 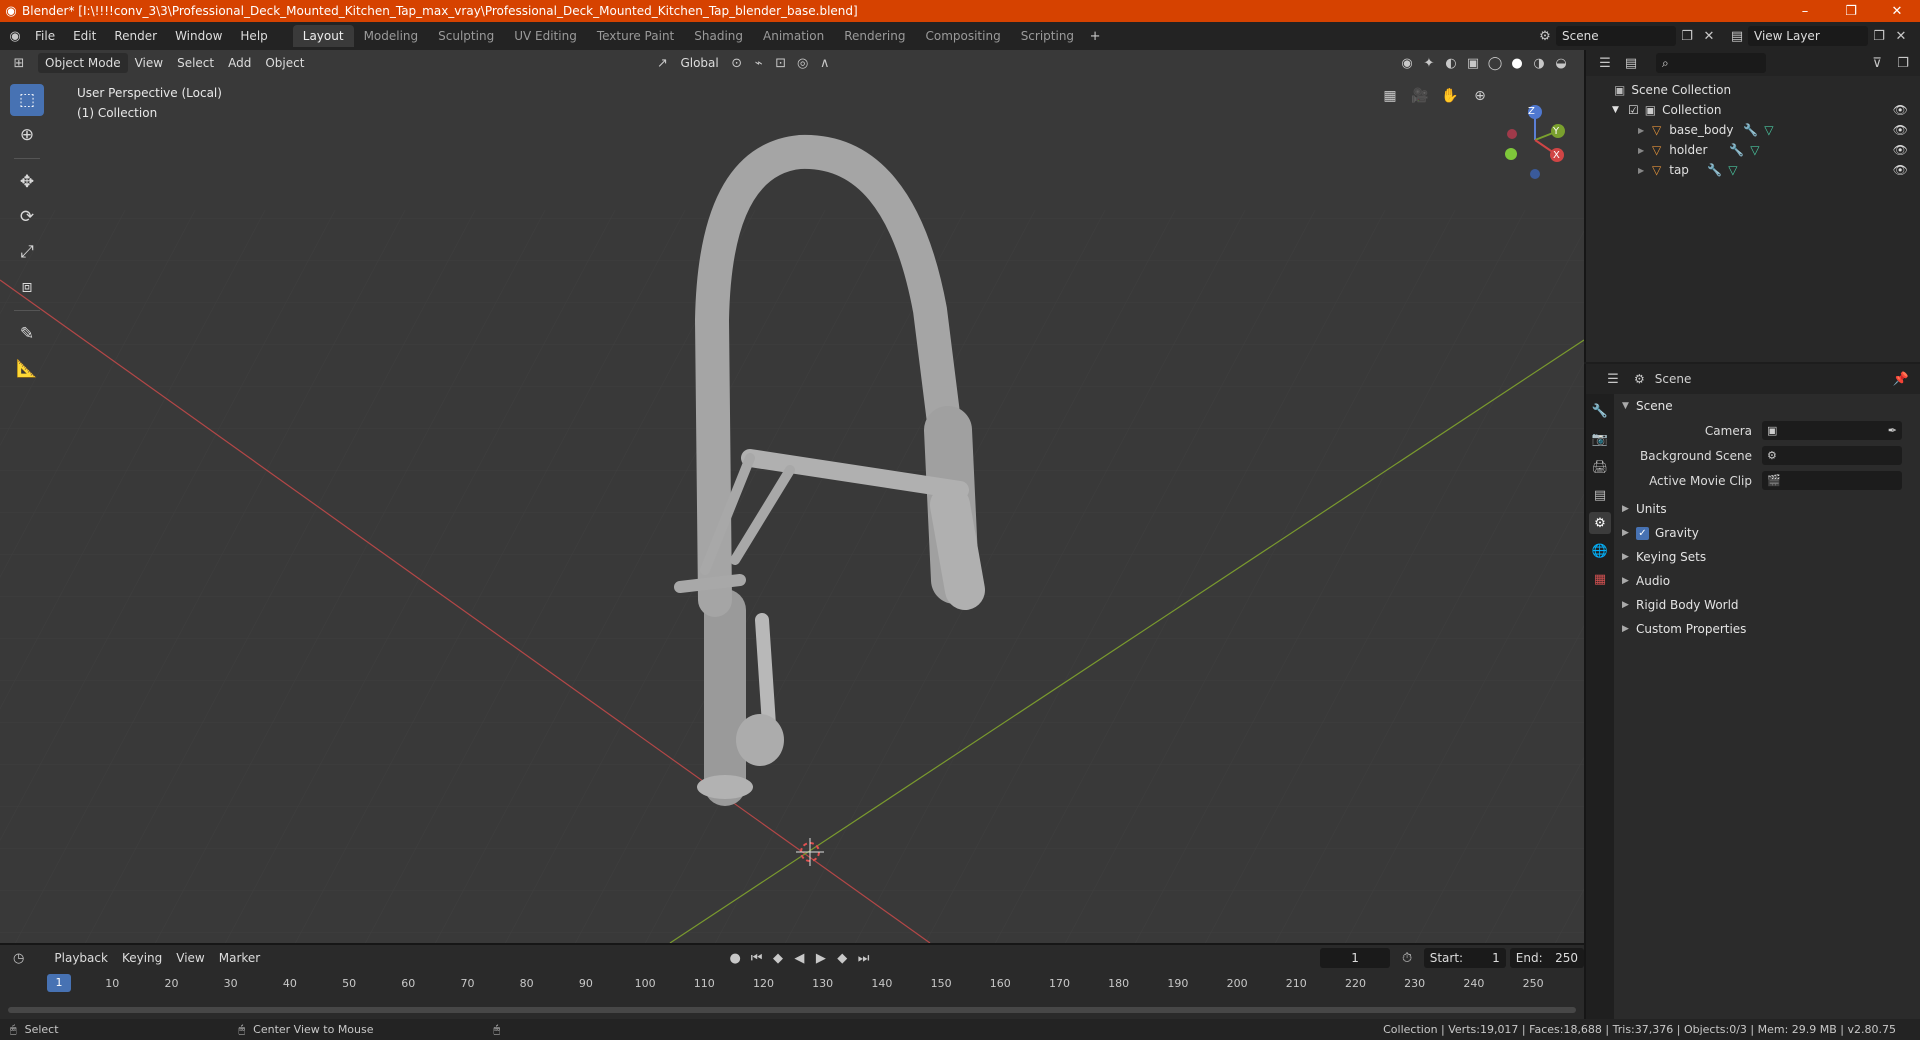 I want to click on tree-object-tap: ▶ ▽ tap 🔧 ▽ 👁, so click(x=1753, y=170).